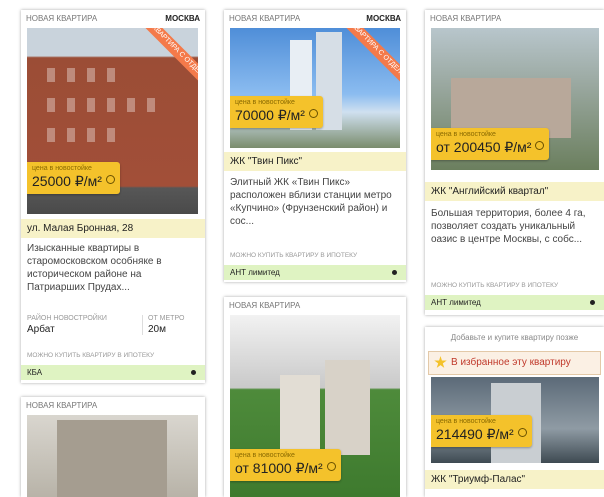  I want to click on developer-name: КБА, so click(35, 372).